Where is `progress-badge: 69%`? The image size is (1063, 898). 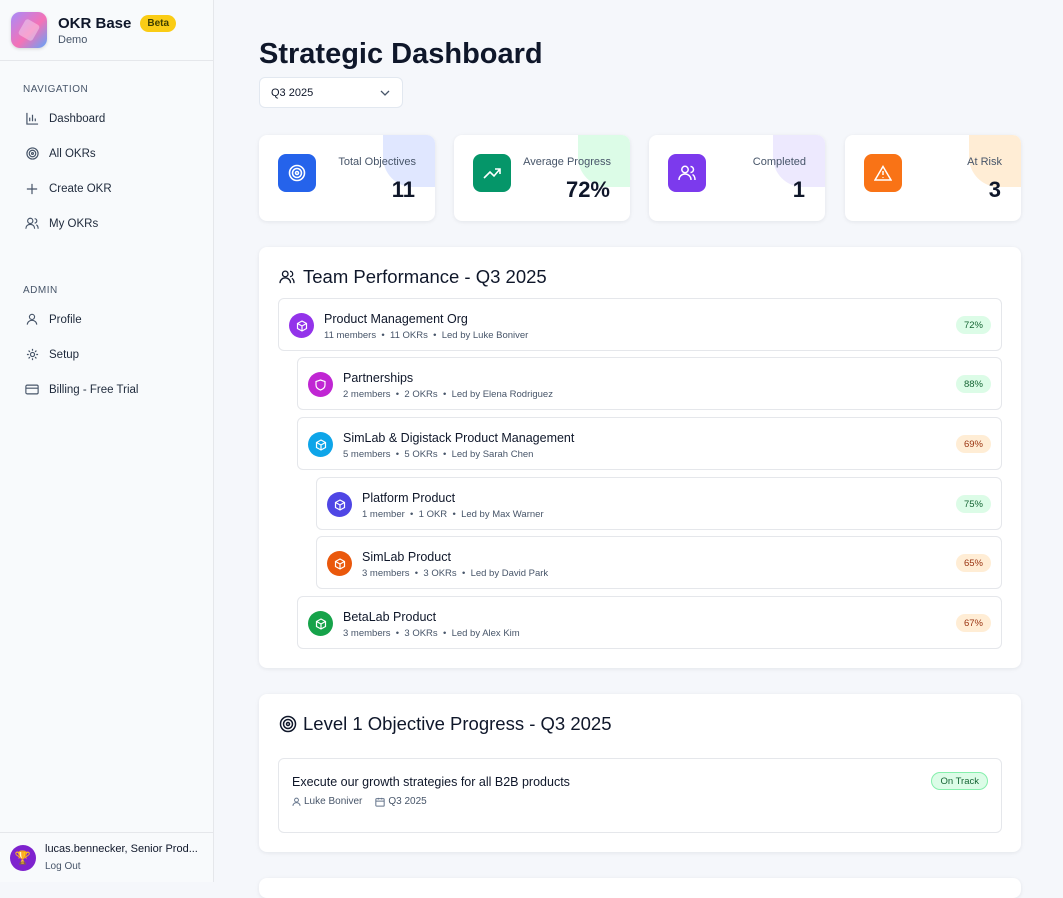 progress-badge: 69% is located at coordinates (973, 444).